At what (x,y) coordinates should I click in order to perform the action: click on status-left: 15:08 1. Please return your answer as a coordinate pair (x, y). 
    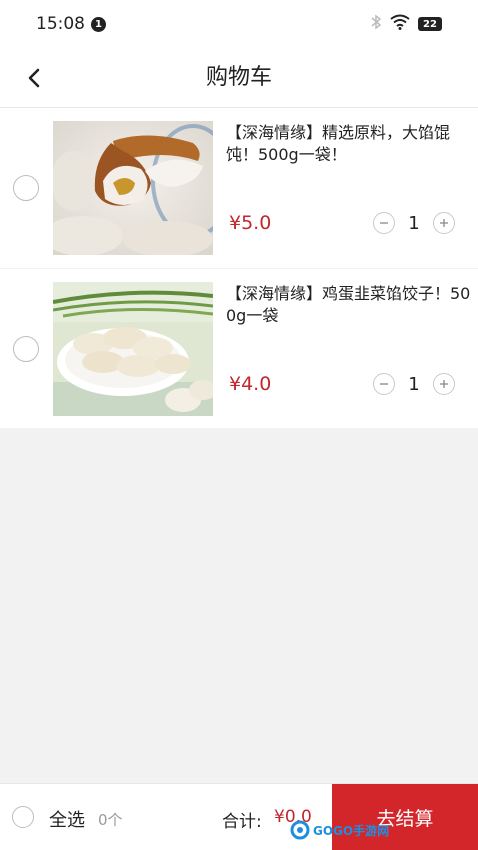
    Looking at the image, I should click on (71, 24).